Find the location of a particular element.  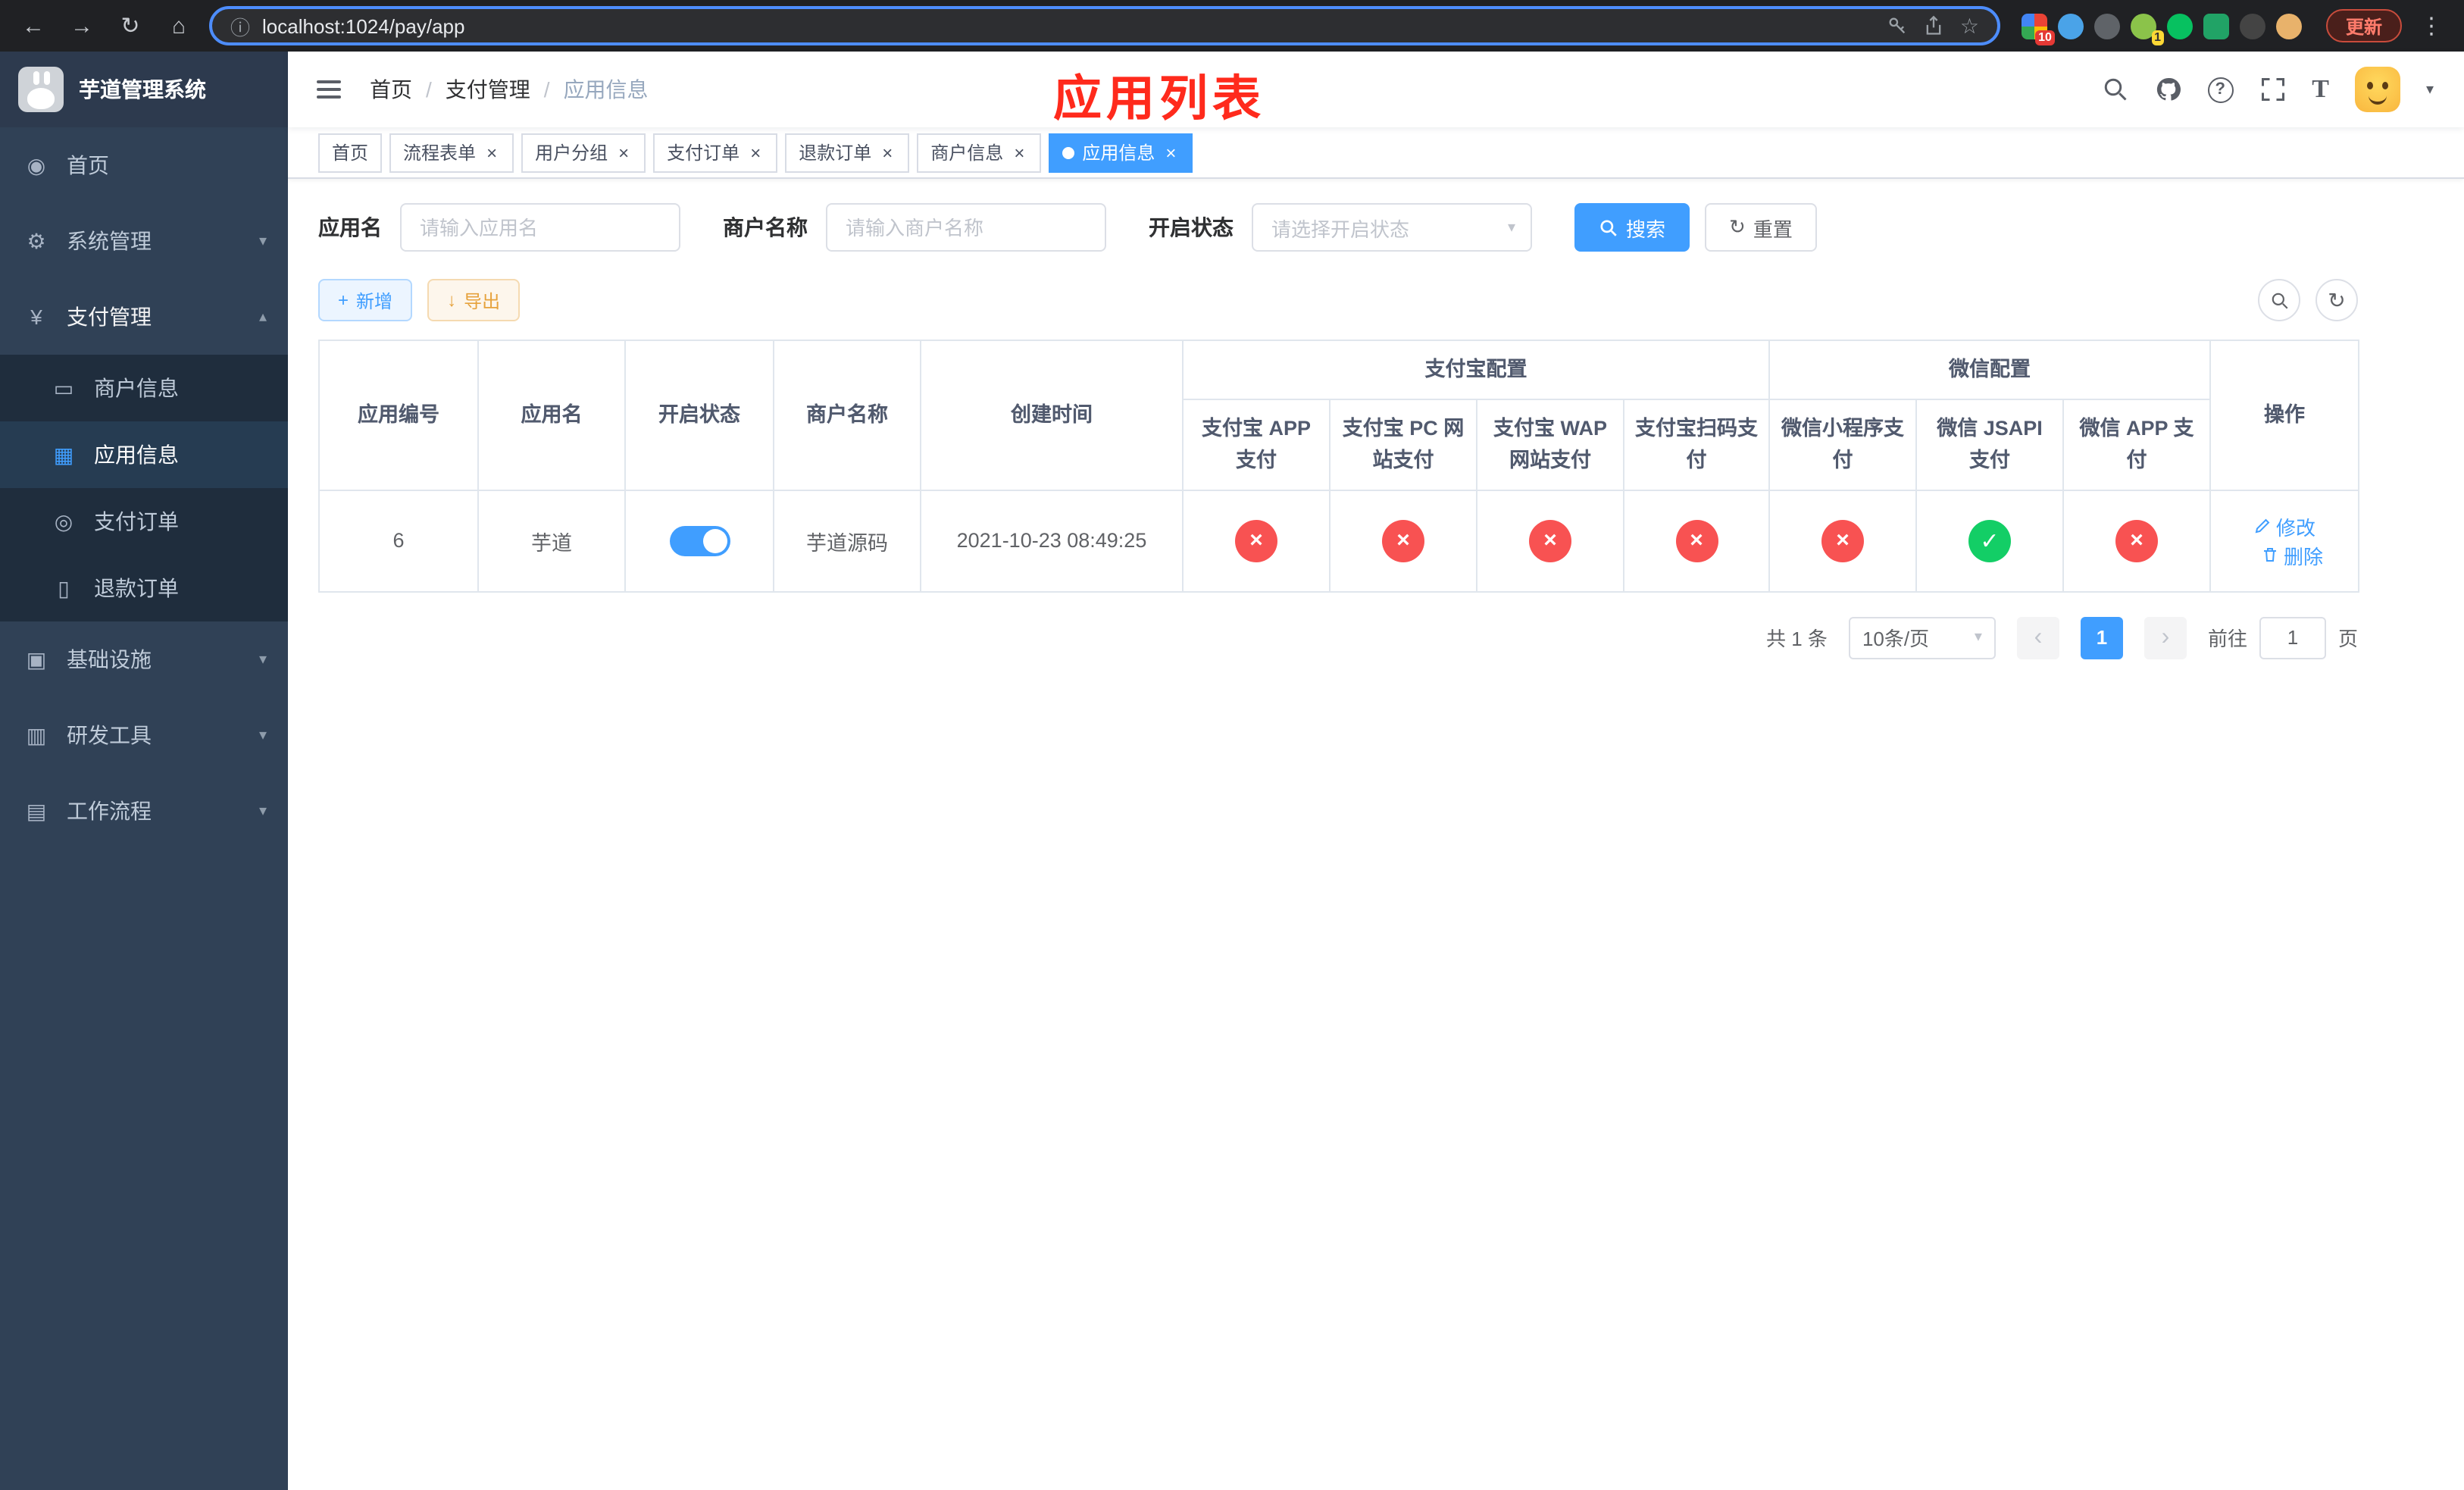

reset-button: ↻ 重置 is located at coordinates (1761, 227).